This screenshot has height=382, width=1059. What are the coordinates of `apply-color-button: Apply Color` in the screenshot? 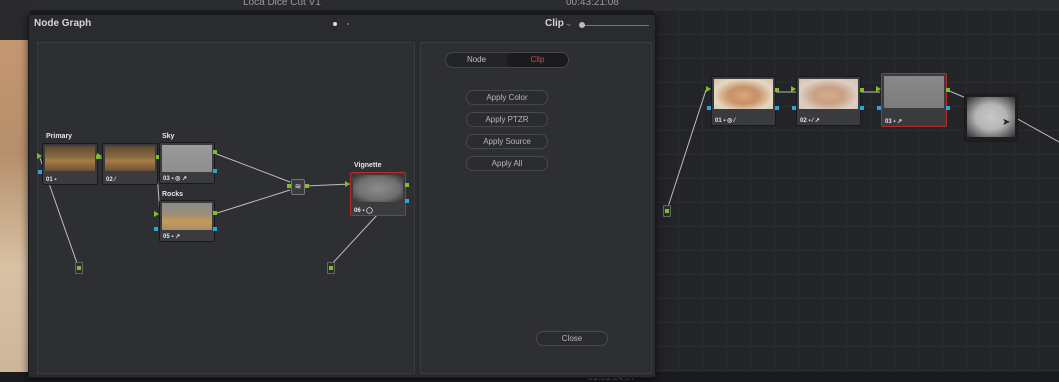 It's located at (507, 97).